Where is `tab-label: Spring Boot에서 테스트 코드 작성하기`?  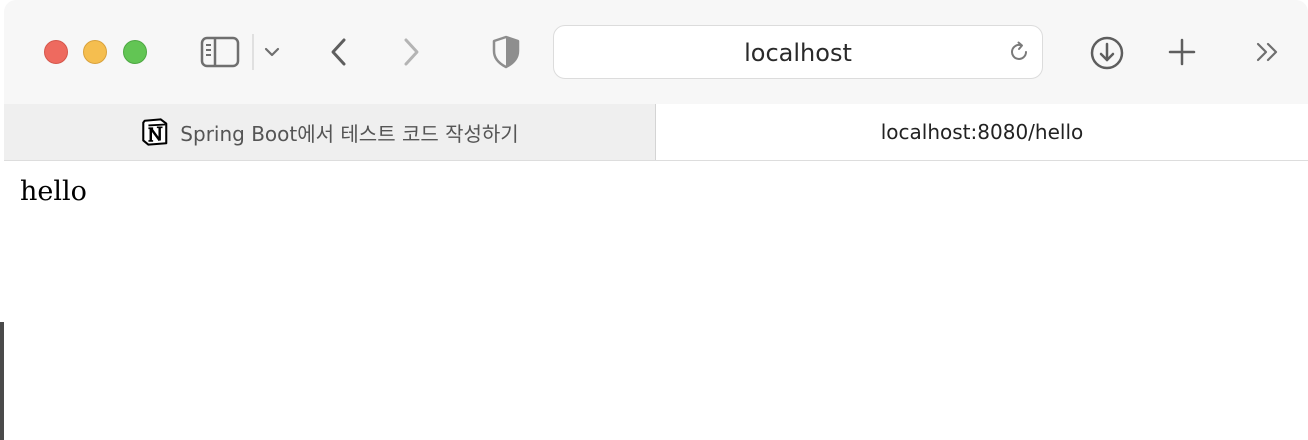
tab-label: Spring Boot에서 테스트 코드 작성하기 is located at coordinates (349, 133).